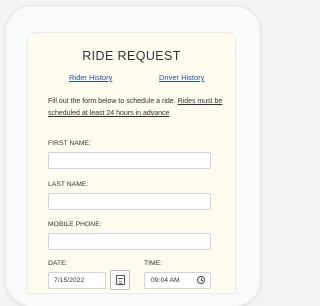  I want to click on page-title: RIDE REQUEST, so click(131, 56).